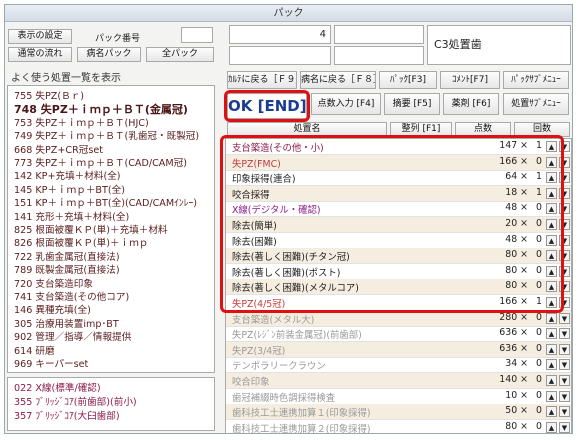 The width and height of the screenshot is (579, 440). What do you see at coordinates (109, 54) in the screenshot?
I see `disease-pack-button: 病名パック` at bounding box center [109, 54].